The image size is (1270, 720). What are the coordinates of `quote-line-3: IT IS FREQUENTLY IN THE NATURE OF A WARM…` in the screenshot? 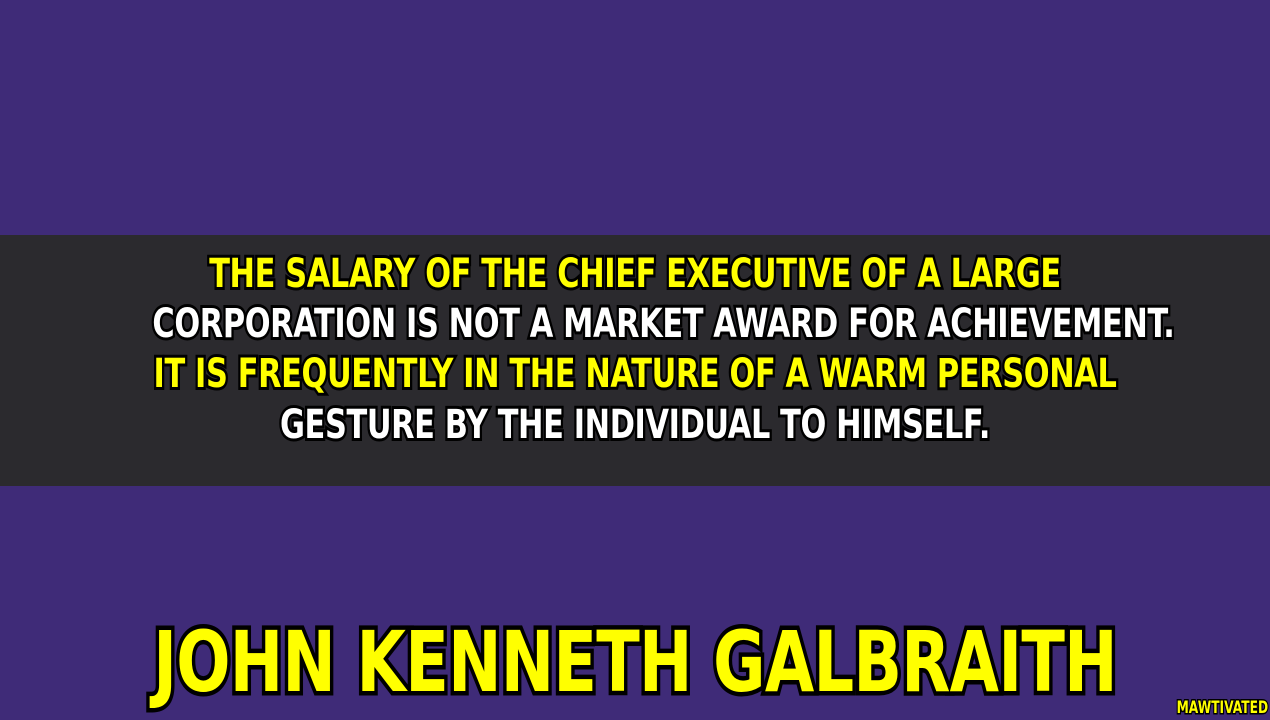 It's located at (635, 374).